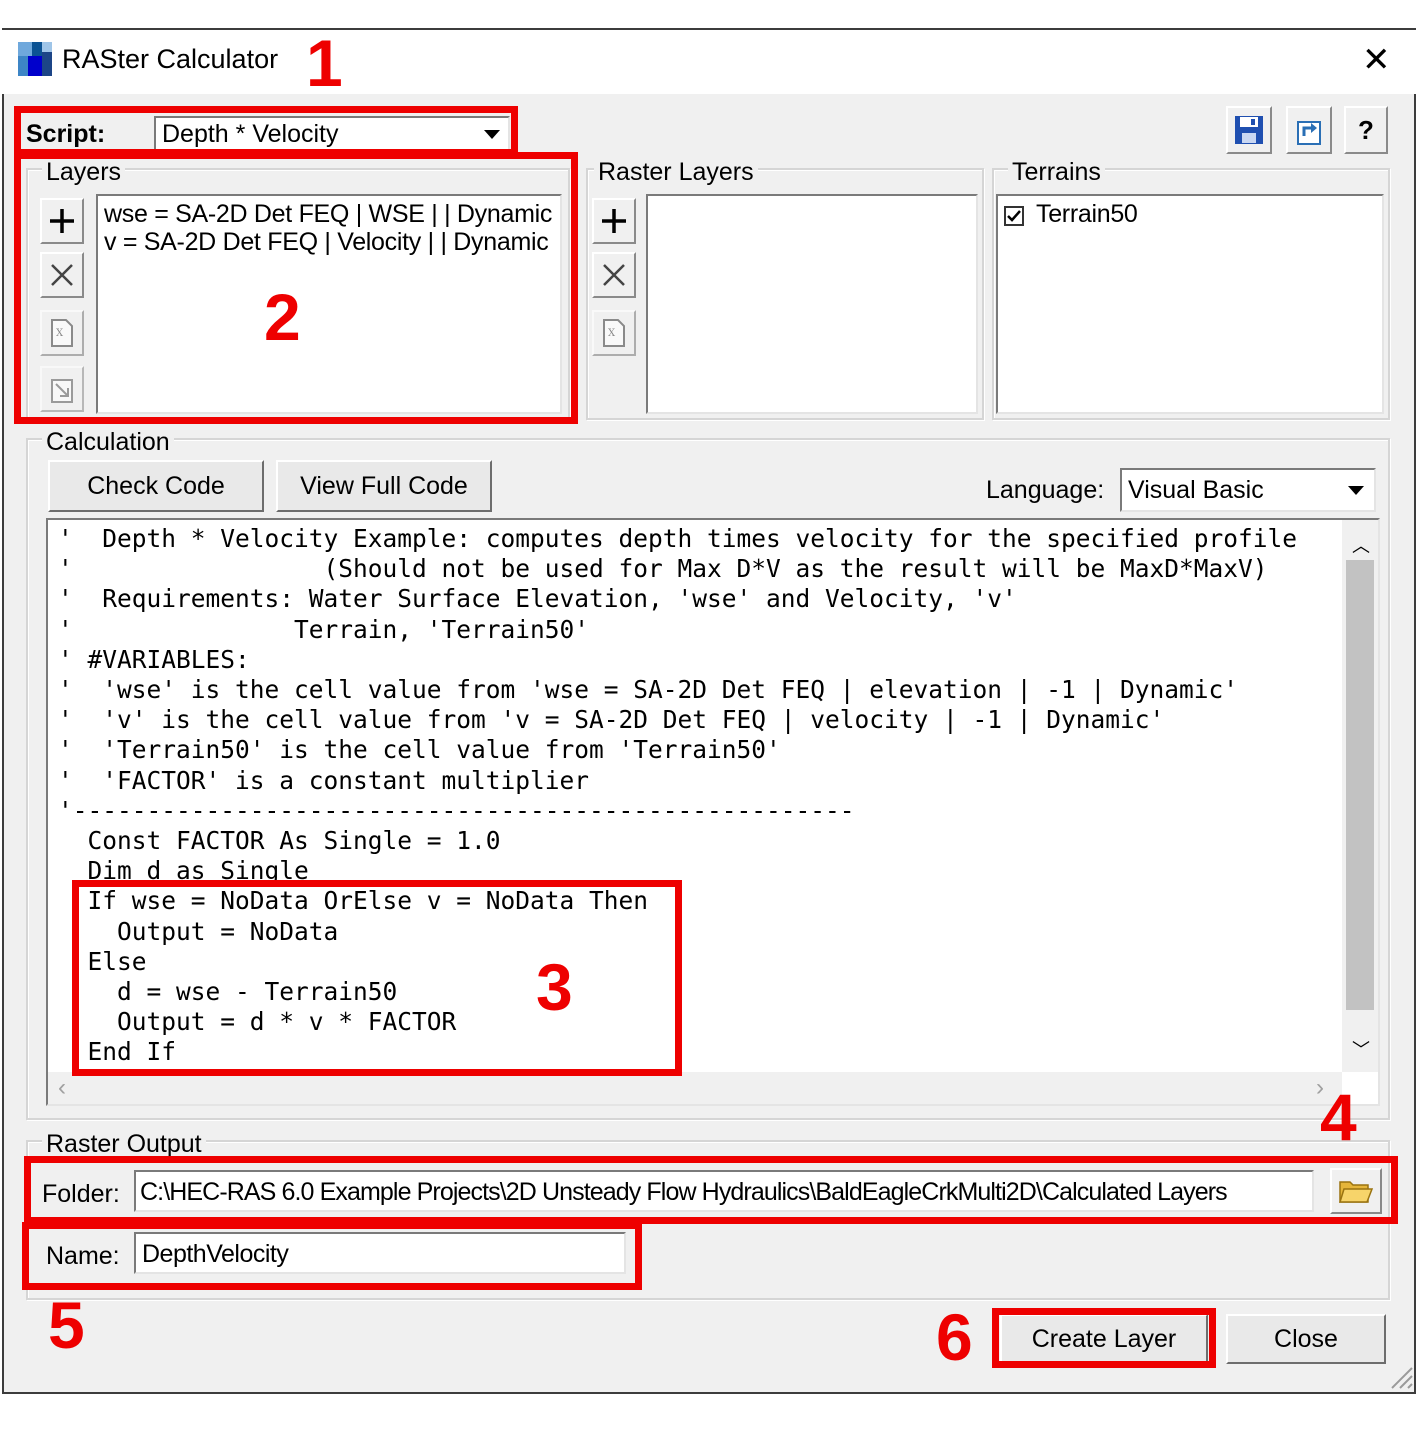  I want to click on scrollbar-thumb, so click(1360, 785).